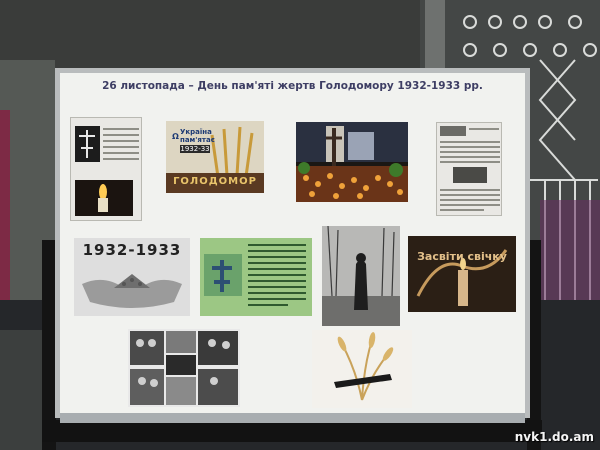 The height and width of the screenshot is (450, 600). Describe the element at coordinates (462, 256) in the screenshot. I see `poster-light-candle-caption: Засвіти свічку` at that location.